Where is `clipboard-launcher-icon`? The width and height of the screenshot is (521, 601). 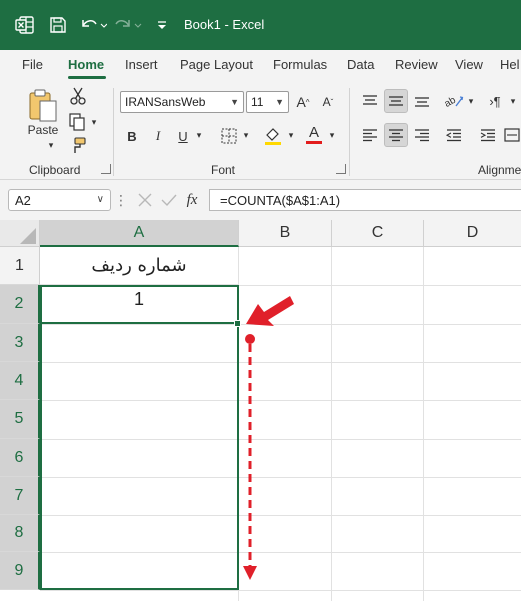 clipboard-launcher-icon is located at coordinates (106, 169).